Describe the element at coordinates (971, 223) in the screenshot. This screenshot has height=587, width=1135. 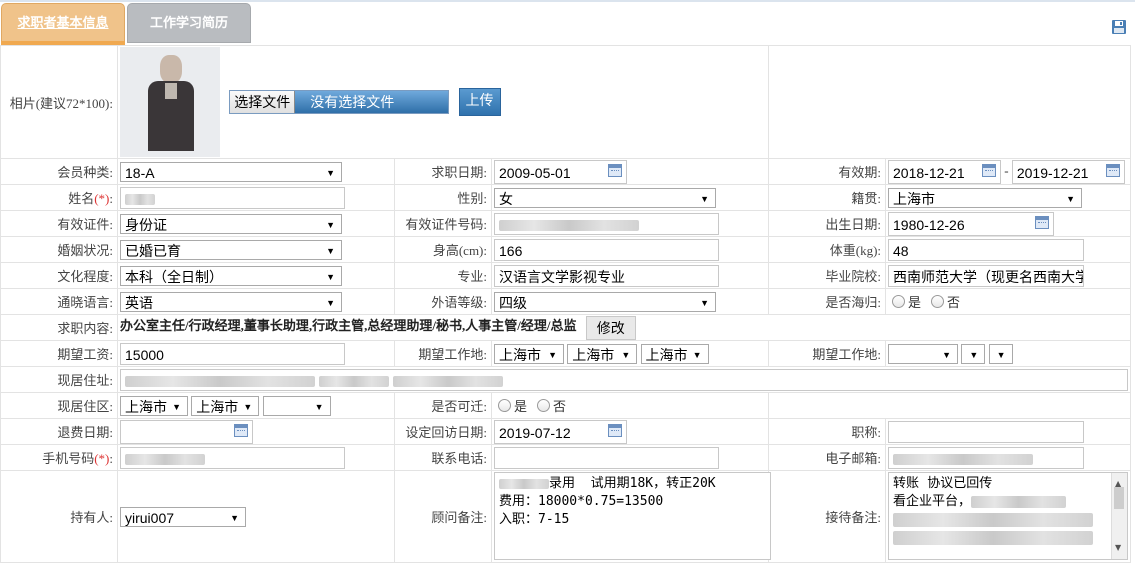
I see `birth-date-input: 1980-12-26` at that location.